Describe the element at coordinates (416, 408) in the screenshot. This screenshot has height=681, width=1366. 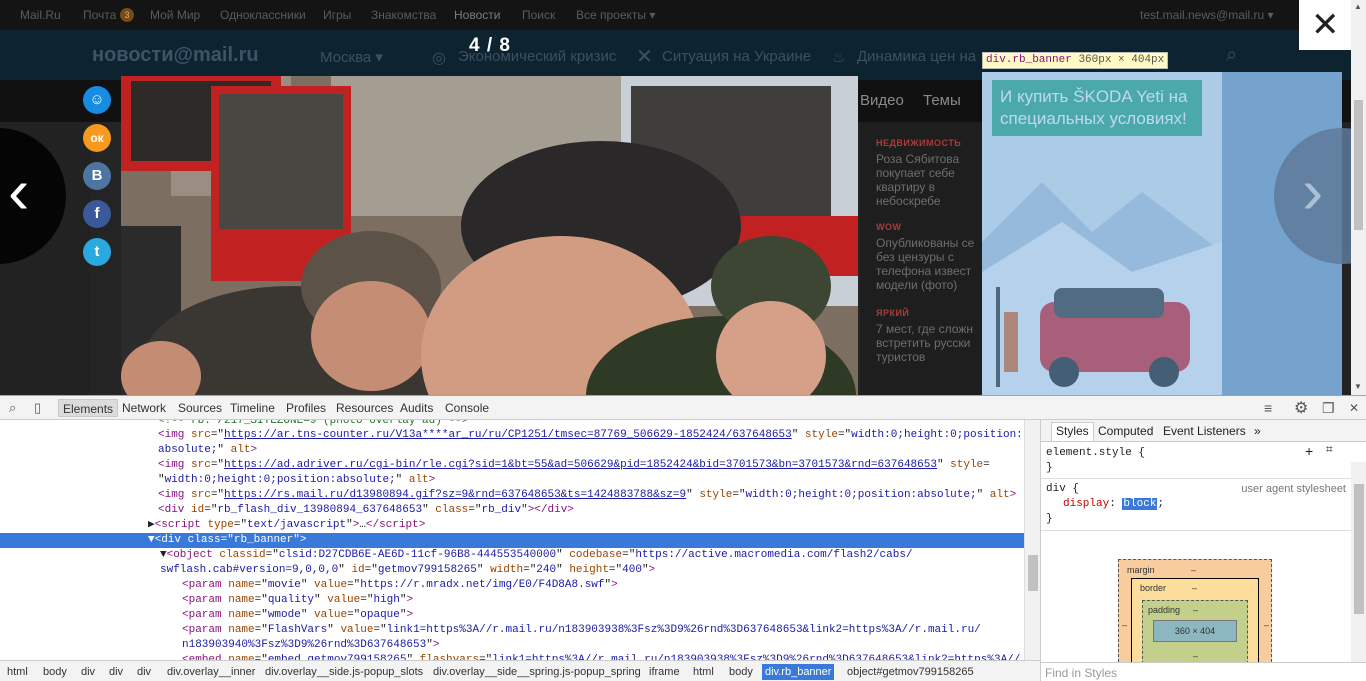
I see `tab-audits: Audits` at that location.